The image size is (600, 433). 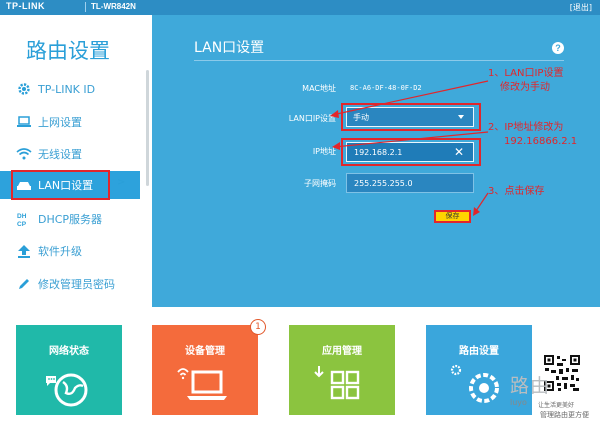 I want to click on globe-icon, so click(x=67, y=390).